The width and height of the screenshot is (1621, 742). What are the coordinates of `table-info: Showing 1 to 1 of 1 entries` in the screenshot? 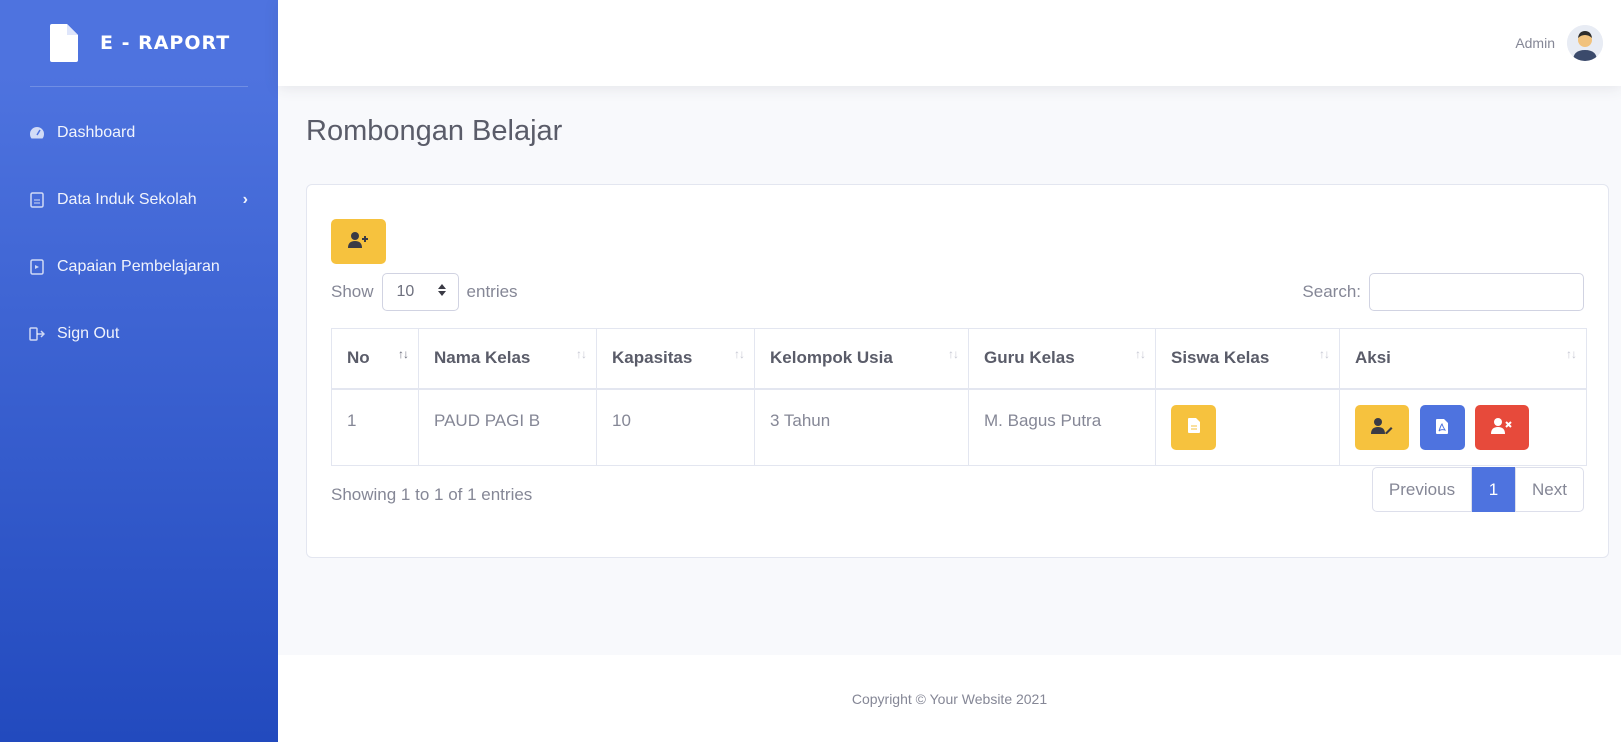 It's located at (432, 494).